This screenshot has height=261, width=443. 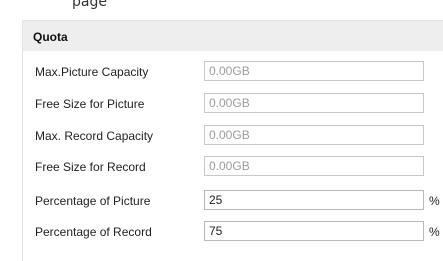 What do you see at coordinates (89, 5) in the screenshot?
I see `previous-section-text: page` at bounding box center [89, 5].